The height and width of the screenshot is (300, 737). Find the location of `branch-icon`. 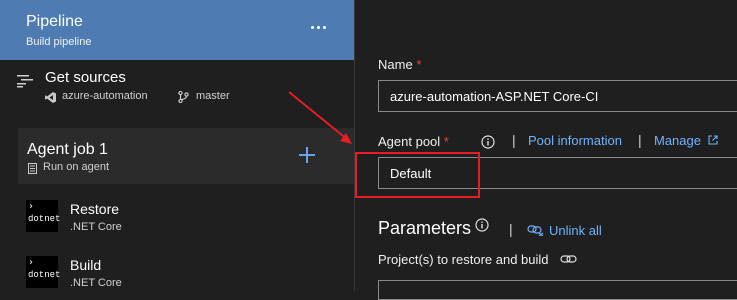

branch-icon is located at coordinates (183, 97).